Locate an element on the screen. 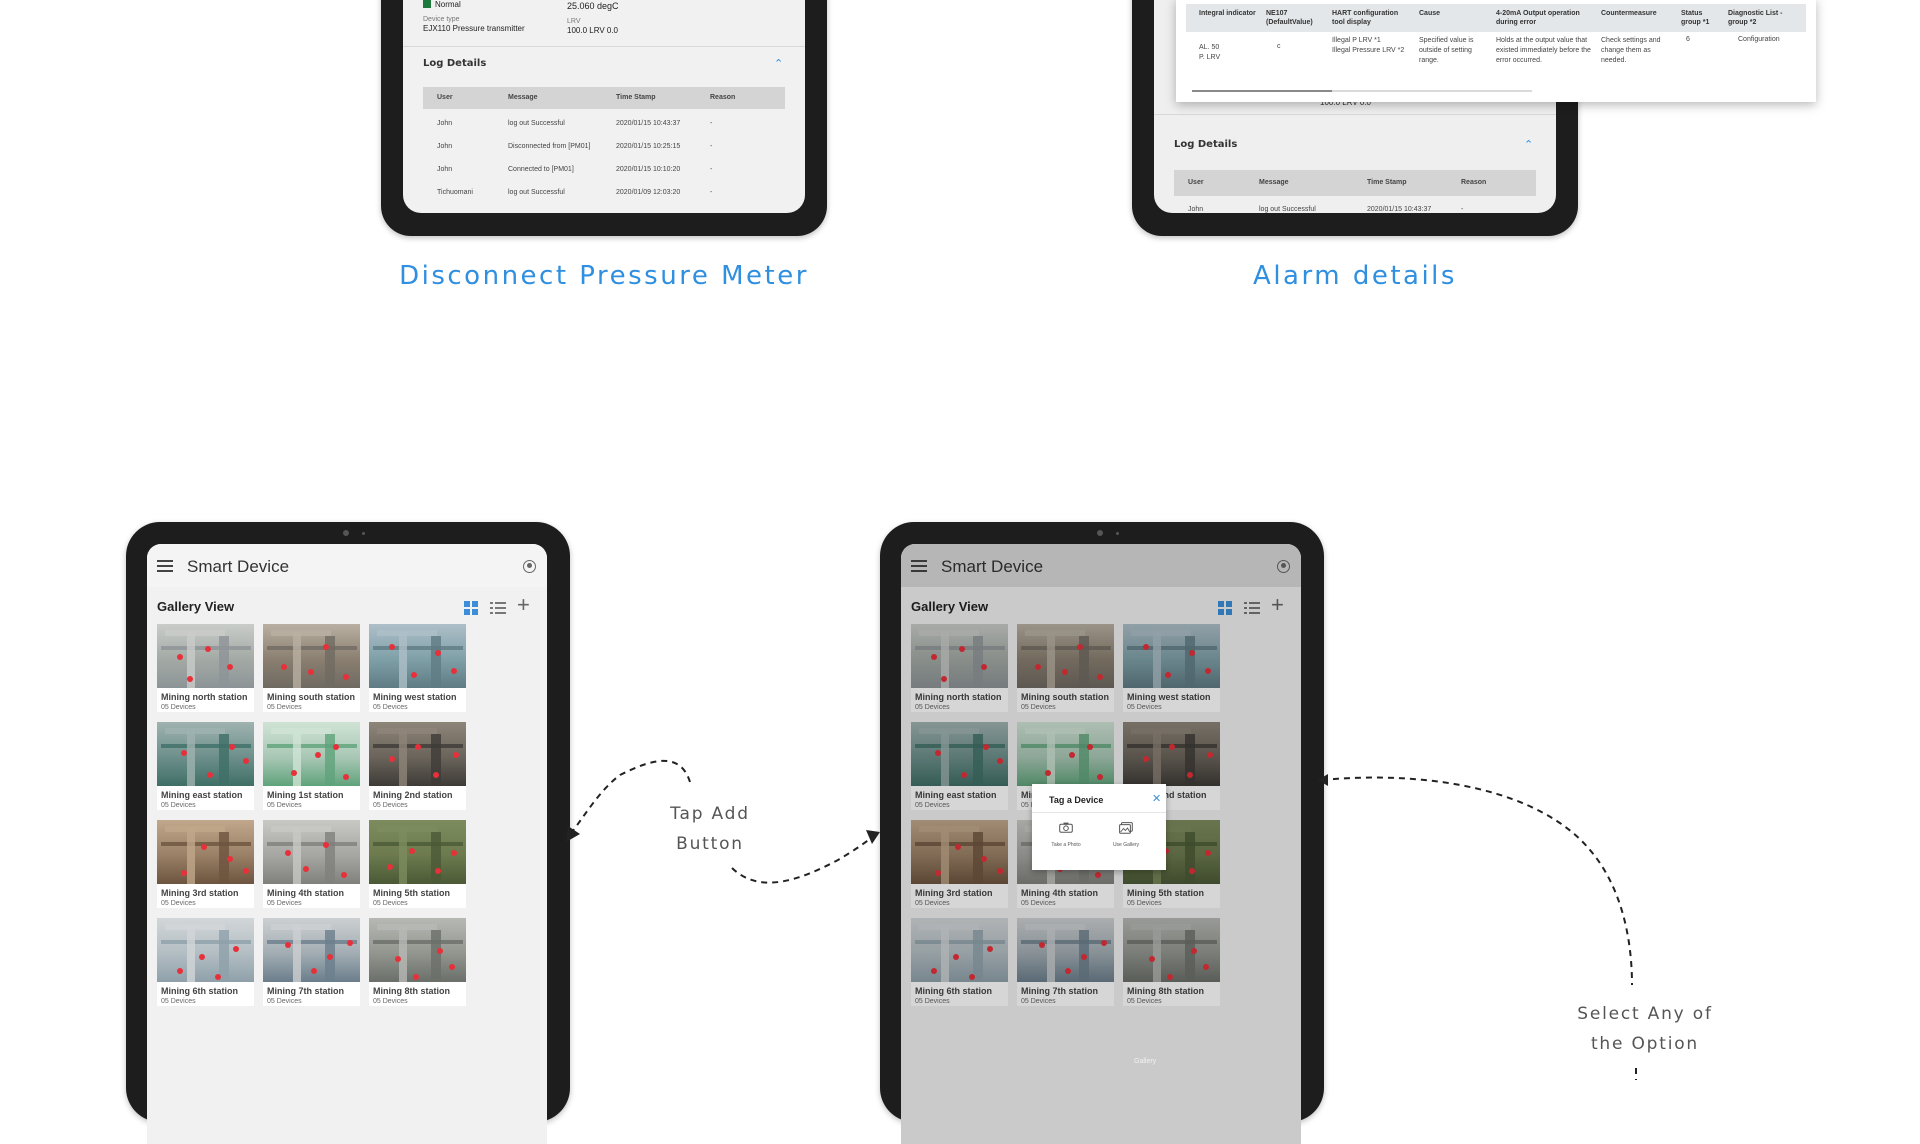 This screenshot has height=1144, width=1920. arrow-to-dialog is located at coordinates (803, 859).